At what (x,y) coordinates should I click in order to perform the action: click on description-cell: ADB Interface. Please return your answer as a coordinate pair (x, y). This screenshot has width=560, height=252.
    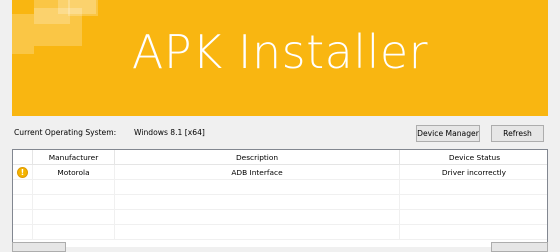
    Looking at the image, I should click on (257, 172).